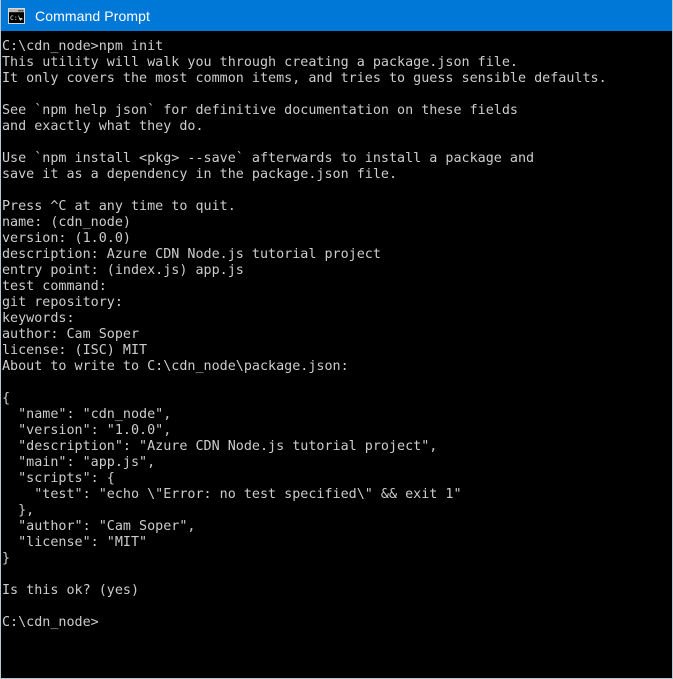  Describe the element at coordinates (336, 15) in the screenshot. I see `title-bar: C:\ Command Prompt` at that location.